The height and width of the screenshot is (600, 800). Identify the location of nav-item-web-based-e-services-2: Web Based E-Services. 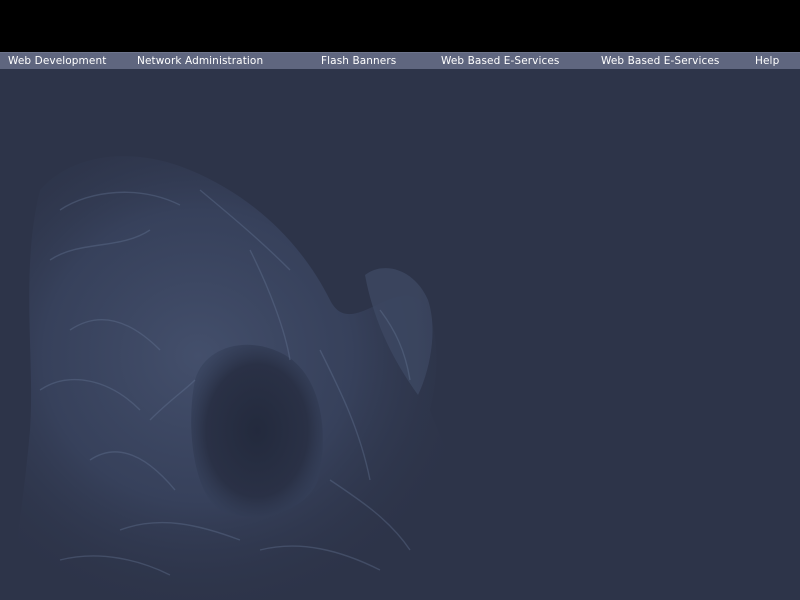
(660, 61).